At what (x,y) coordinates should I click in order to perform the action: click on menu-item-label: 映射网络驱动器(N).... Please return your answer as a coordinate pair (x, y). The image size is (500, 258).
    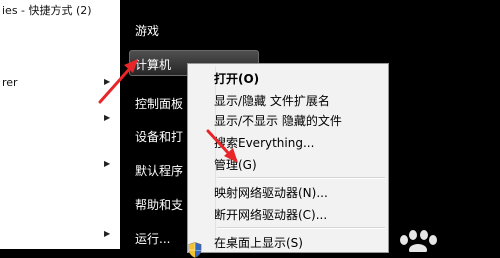
    Looking at the image, I should click on (271, 193).